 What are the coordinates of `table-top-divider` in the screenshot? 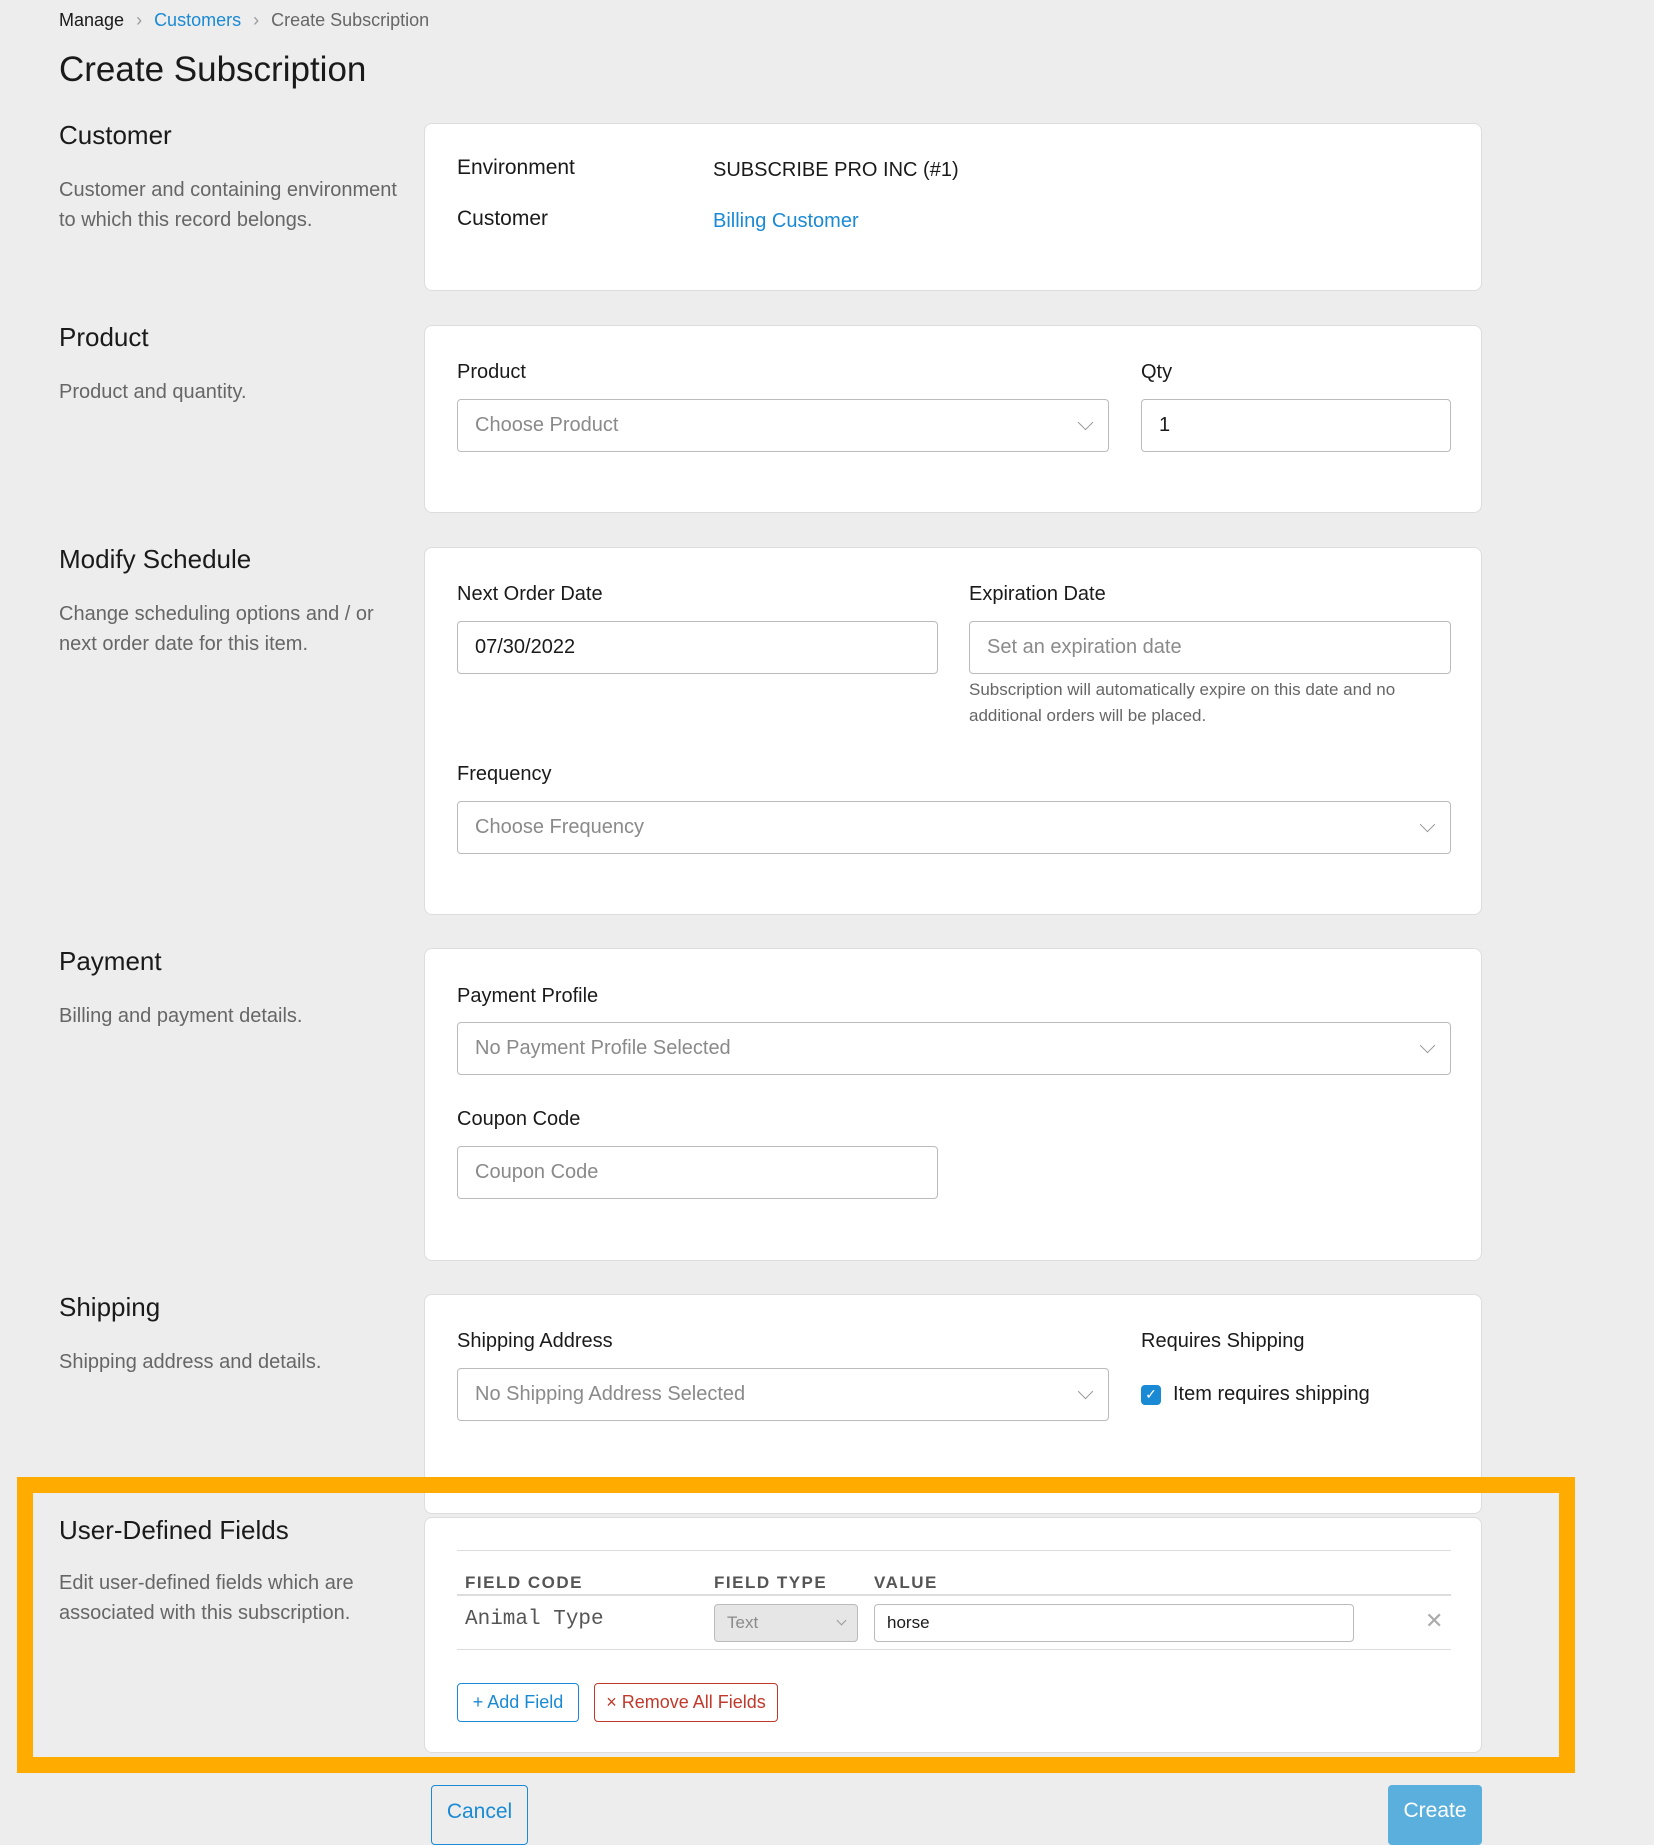 It's located at (954, 1550).